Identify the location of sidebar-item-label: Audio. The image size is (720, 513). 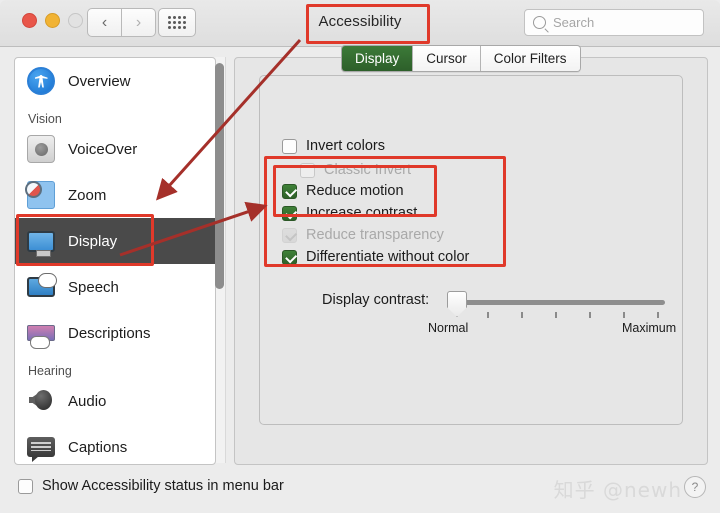
(87, 401).